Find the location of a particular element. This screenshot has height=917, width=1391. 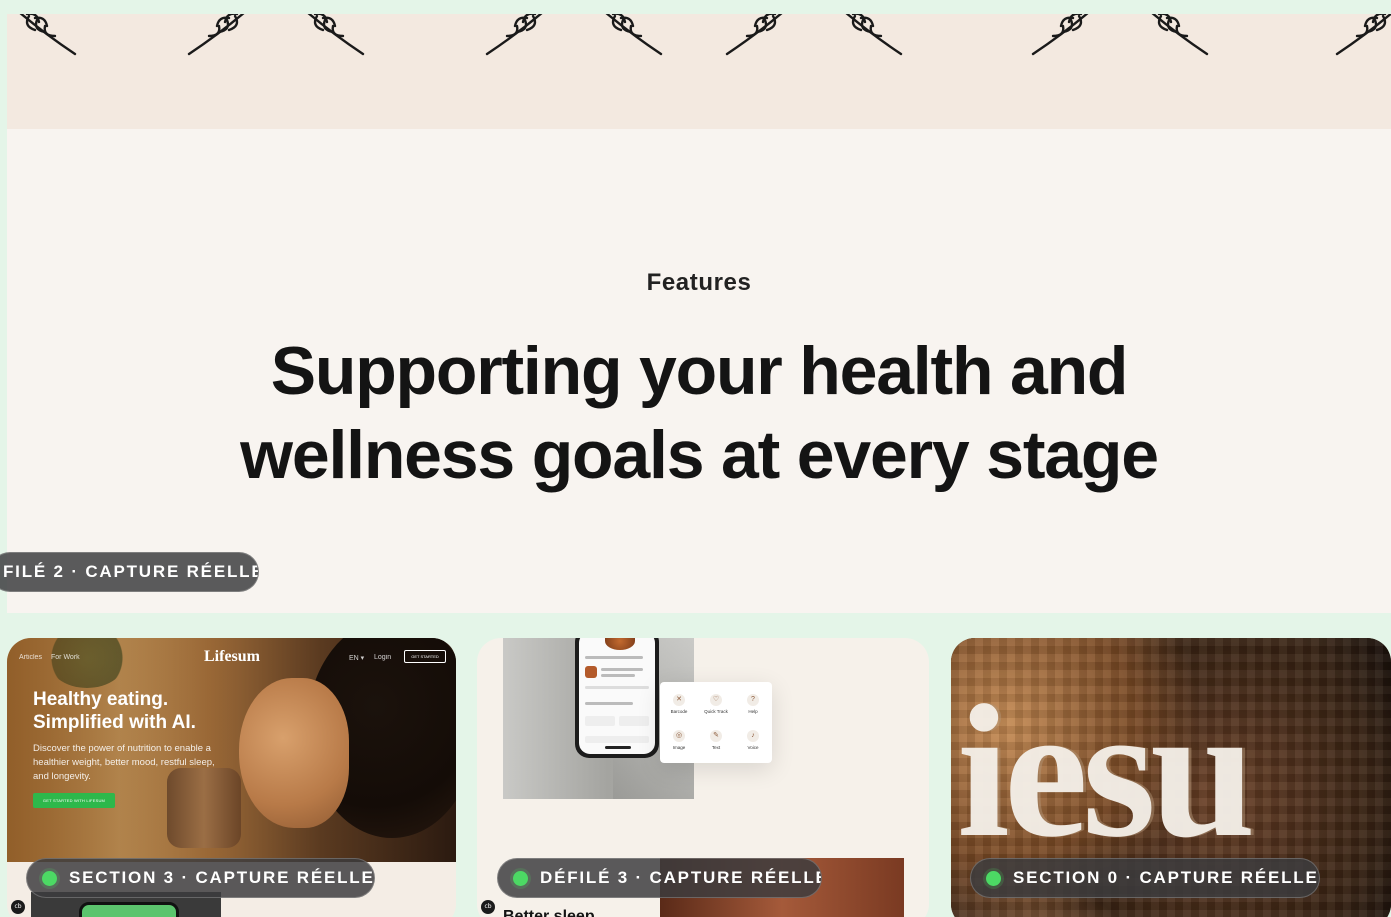

nav-link-login: Login is located at coordinates (382, 657).